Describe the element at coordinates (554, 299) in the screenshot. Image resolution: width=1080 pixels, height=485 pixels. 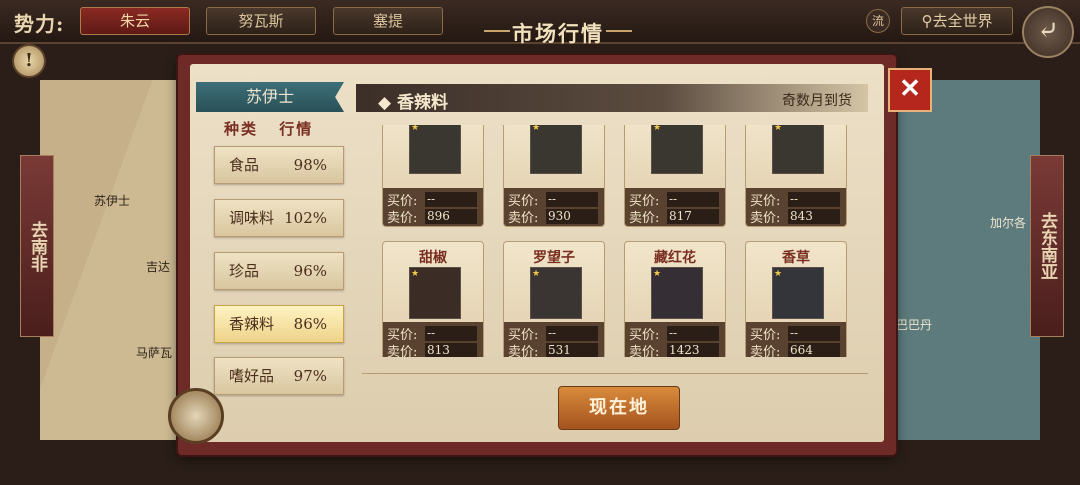
I see `goods-card-tamarind: 罗望子 ★ 买价: -- 卖价: 531` at that location.